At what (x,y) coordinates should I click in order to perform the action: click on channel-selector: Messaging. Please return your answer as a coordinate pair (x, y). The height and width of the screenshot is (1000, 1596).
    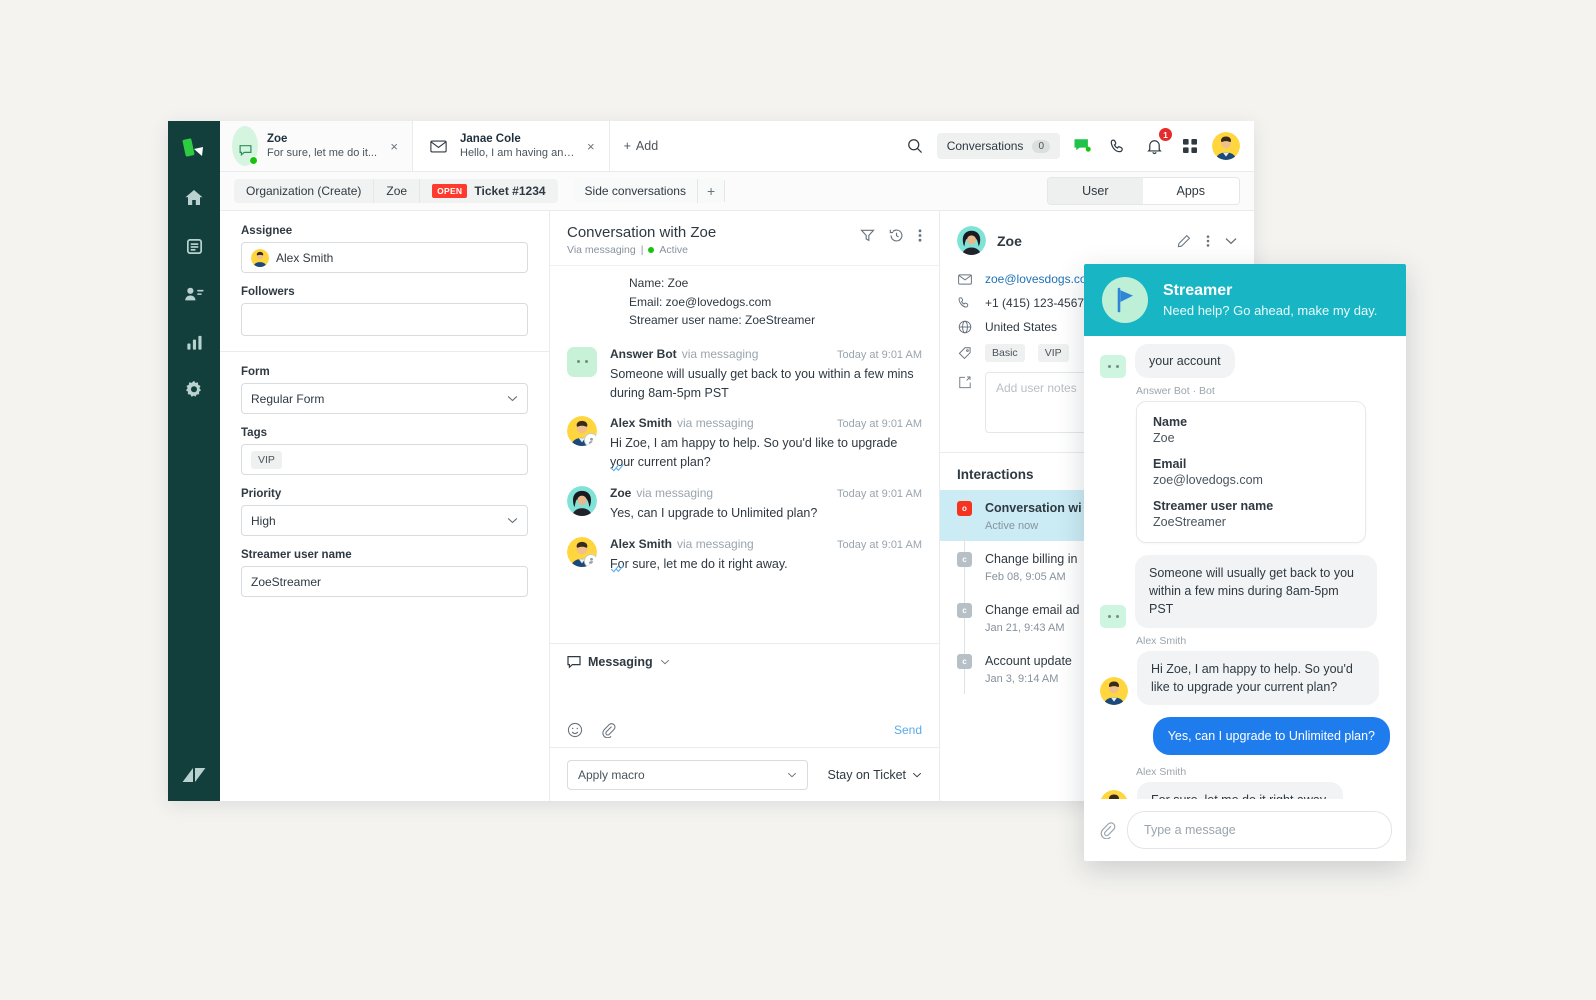
    Looking at the image, I should click on (744, 662).